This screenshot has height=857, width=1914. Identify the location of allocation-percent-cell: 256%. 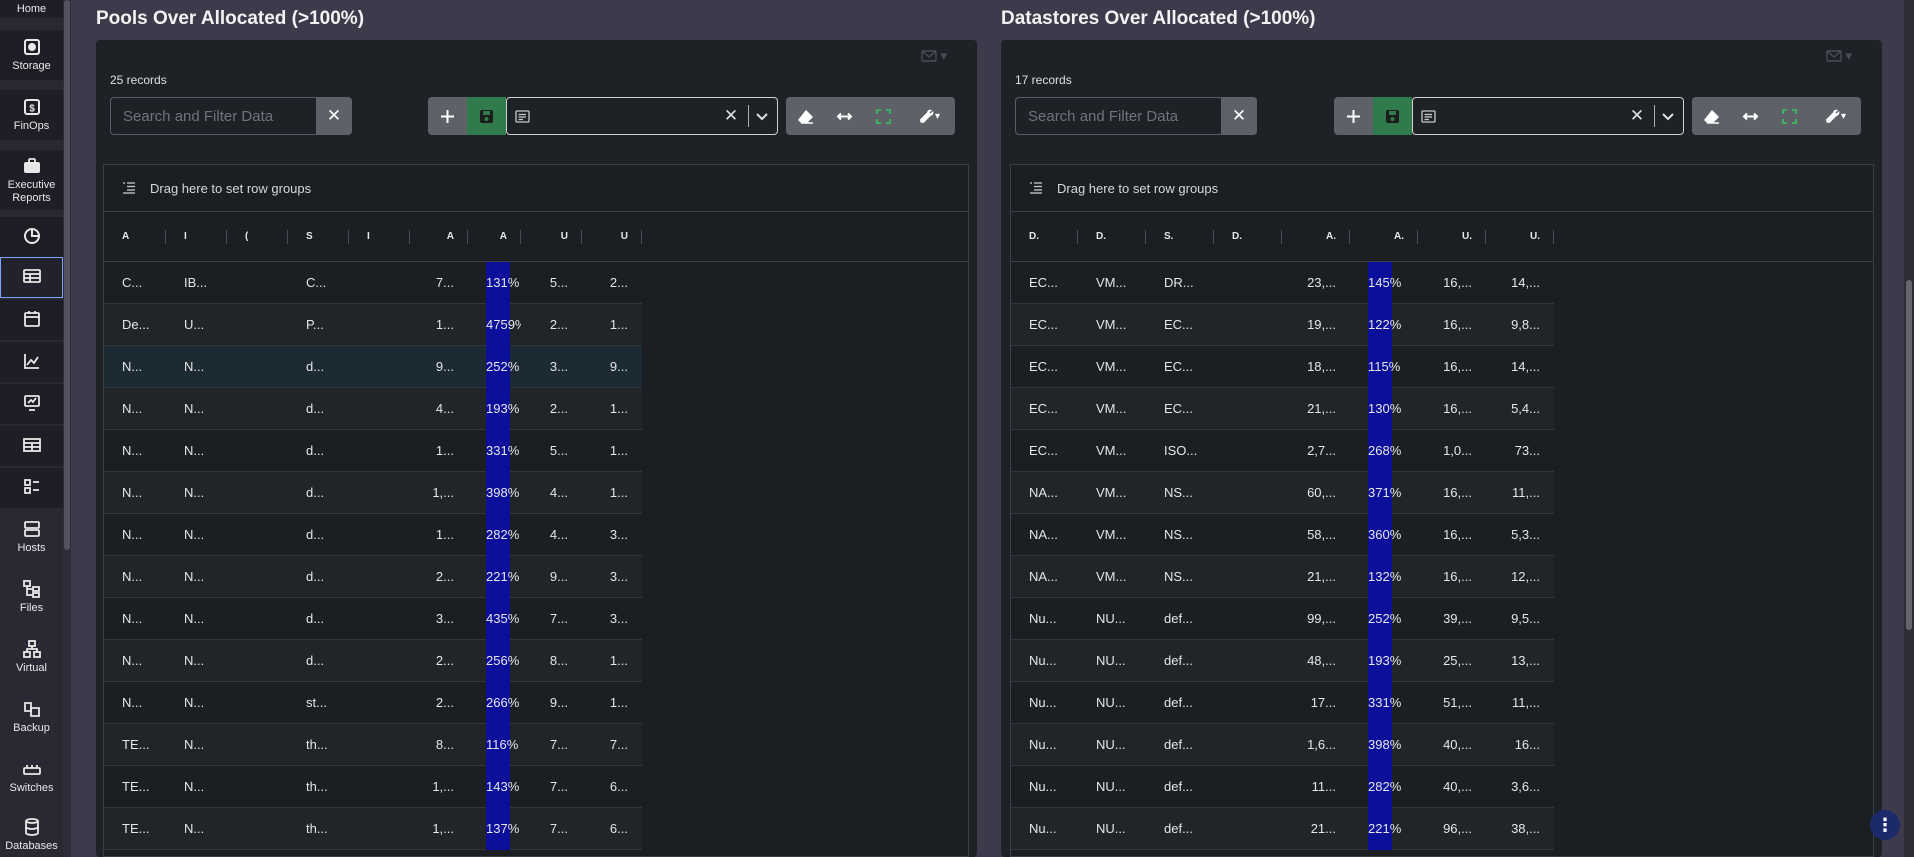
(494, 660).